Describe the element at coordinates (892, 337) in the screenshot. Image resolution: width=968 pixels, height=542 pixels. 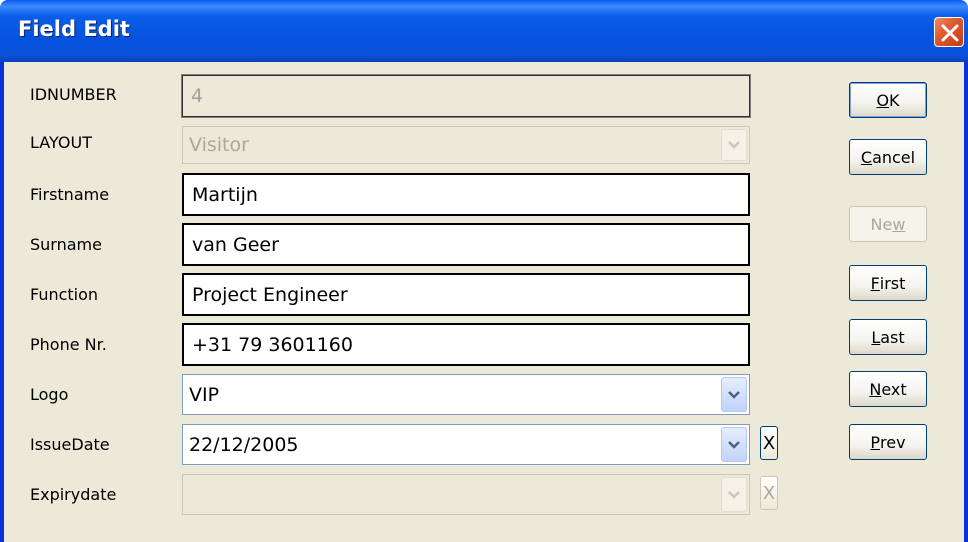
I see `last-label: ast` at that location.